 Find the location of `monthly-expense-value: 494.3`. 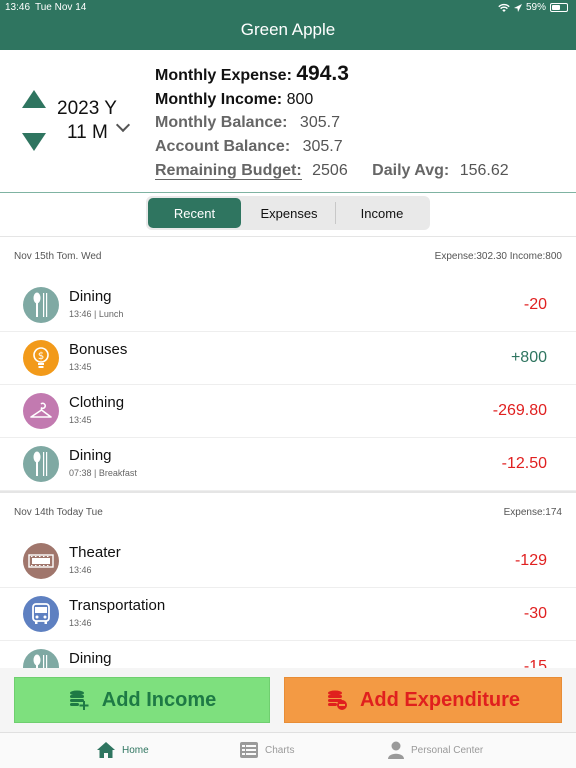

monthly-expense-value: 494.3 is located at coordinates (322, 73).